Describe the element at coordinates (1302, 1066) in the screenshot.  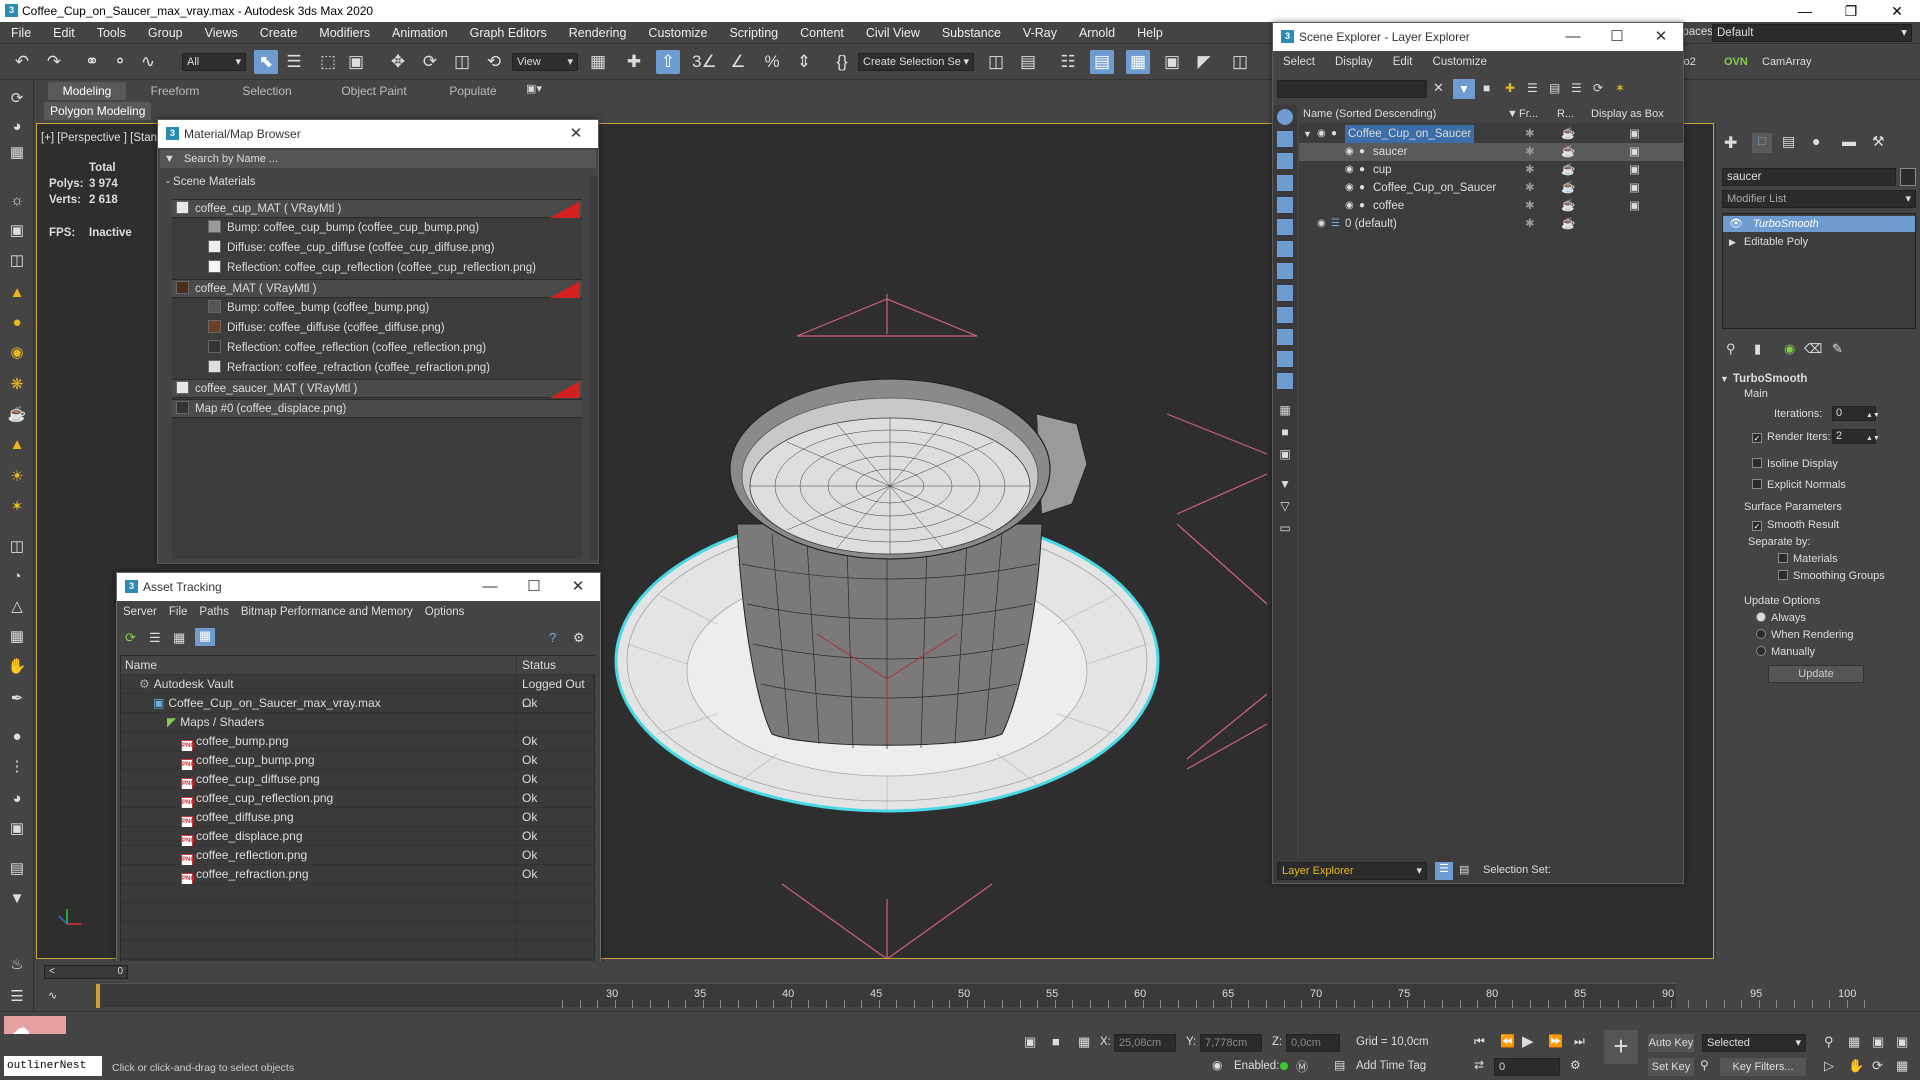
I see `enabled-spinner-icon: Ⓜ` at that location.